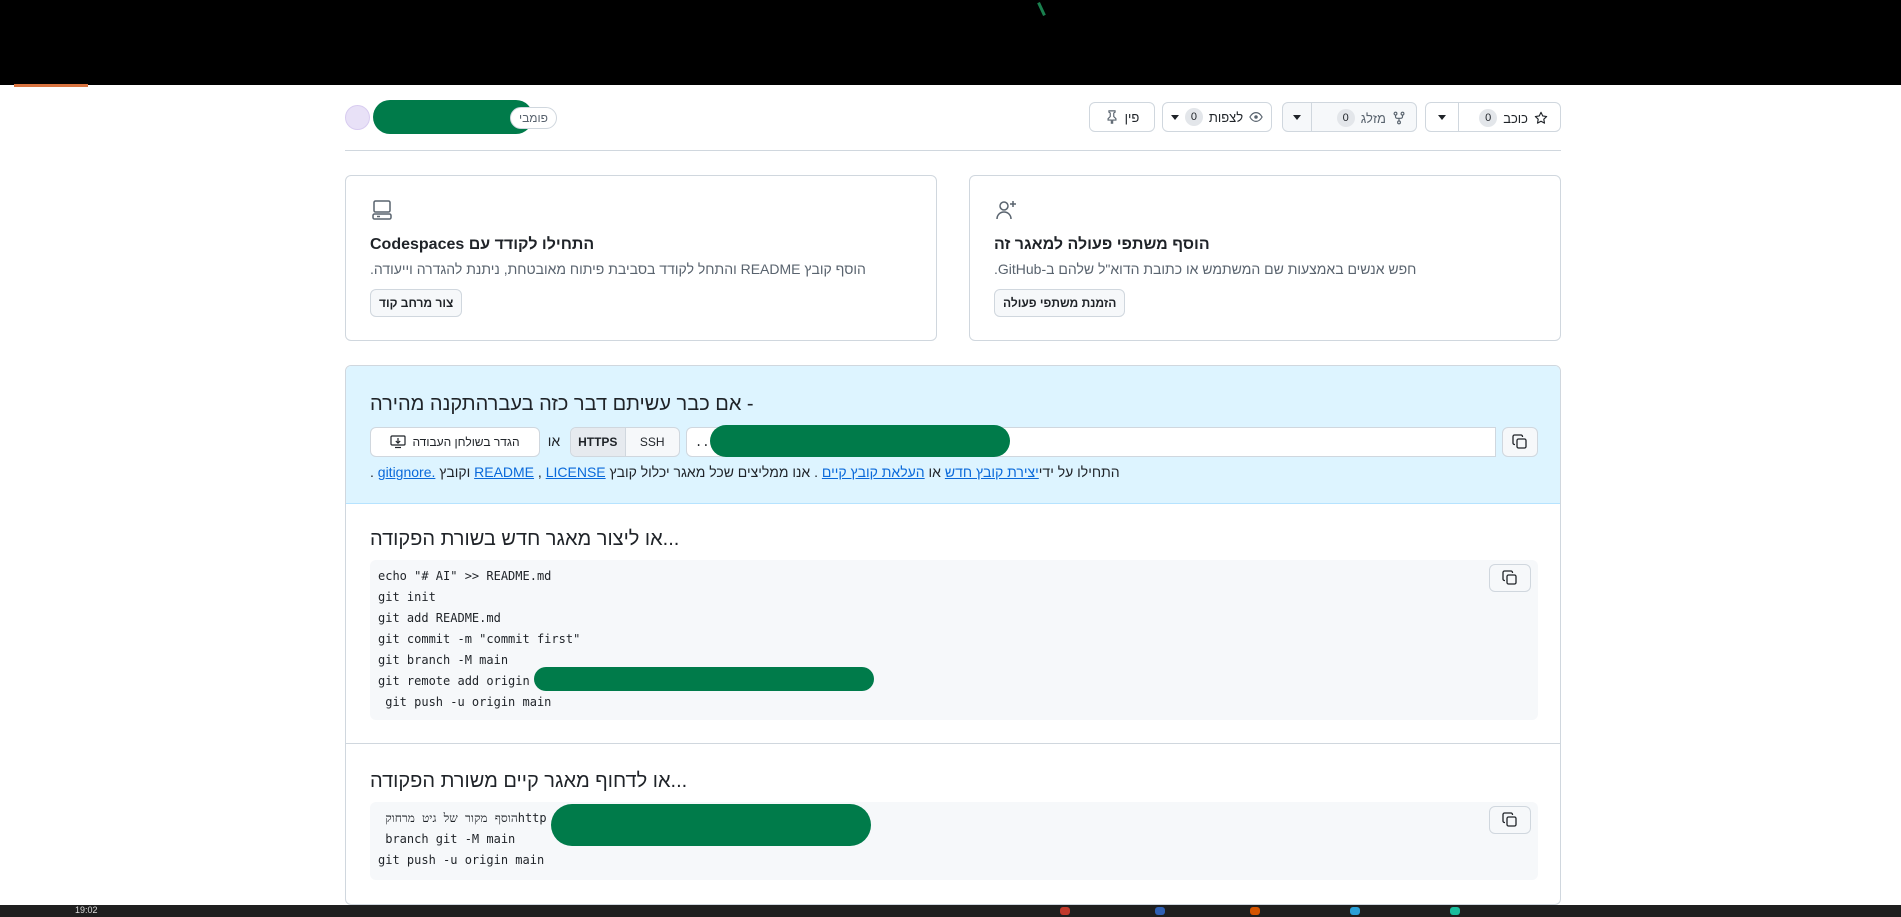 This screenshot has width=1901, height=917. Describe the element at coordinates (1132, 117) in the screenshot. I see `pin-label: פין` at that location.